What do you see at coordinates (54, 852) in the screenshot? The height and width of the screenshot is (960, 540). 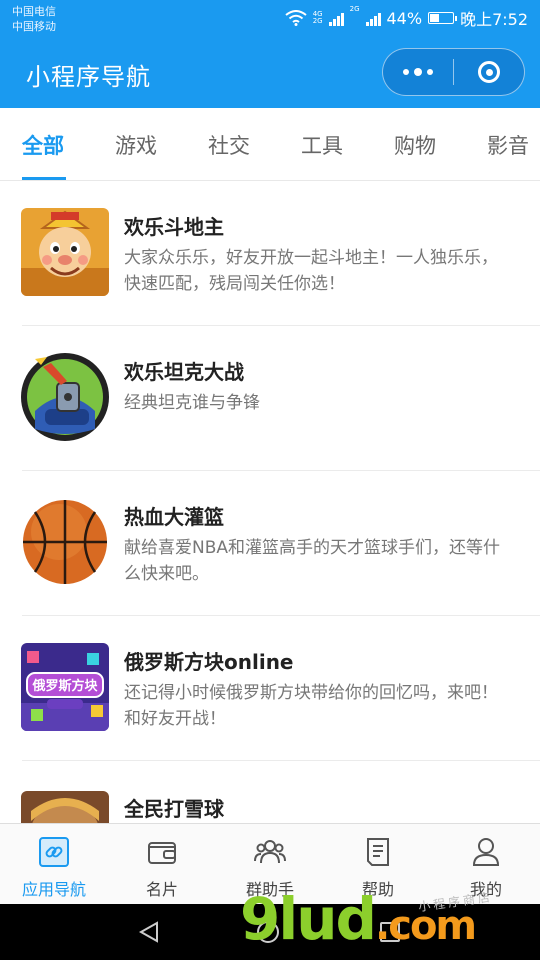 I see `link-icon` at bounding box center [54, 852].